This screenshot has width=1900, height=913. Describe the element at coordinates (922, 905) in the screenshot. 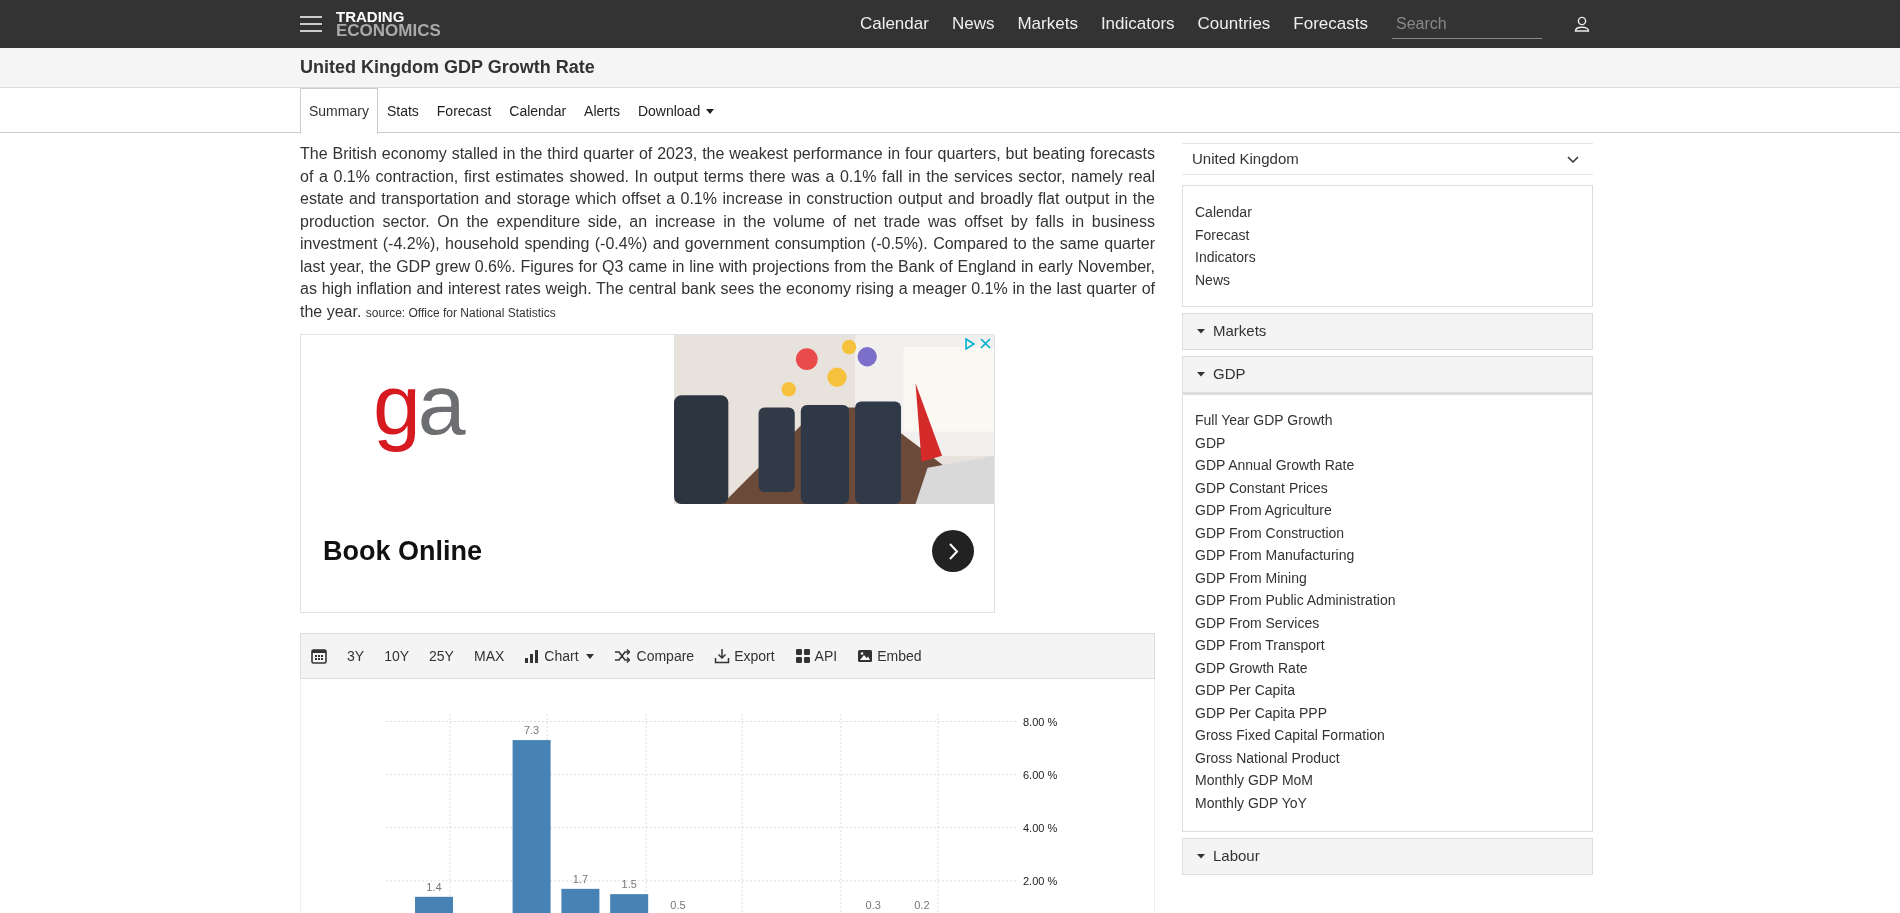

I see `data-label: 0.2` at that location.